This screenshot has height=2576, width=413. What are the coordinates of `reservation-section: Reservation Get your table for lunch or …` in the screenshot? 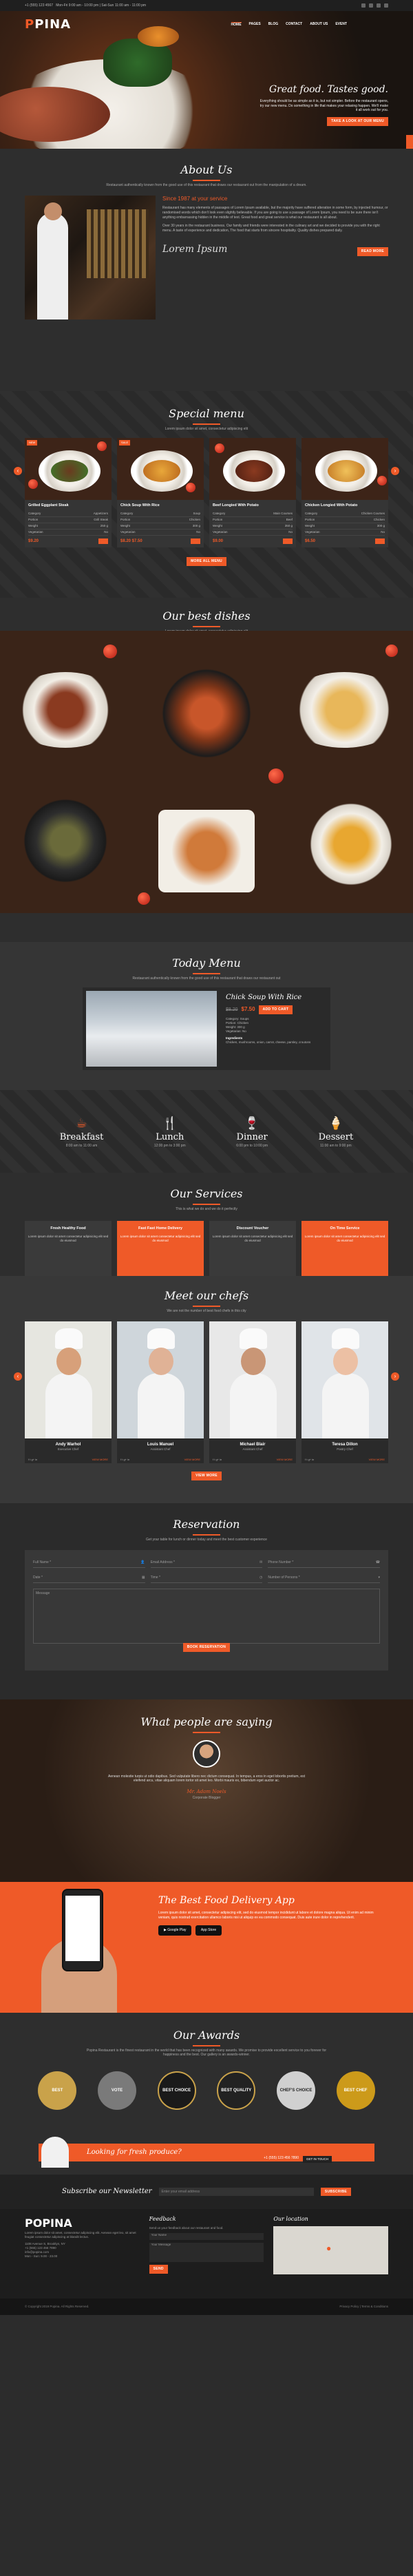 It's located at (206, 1601).